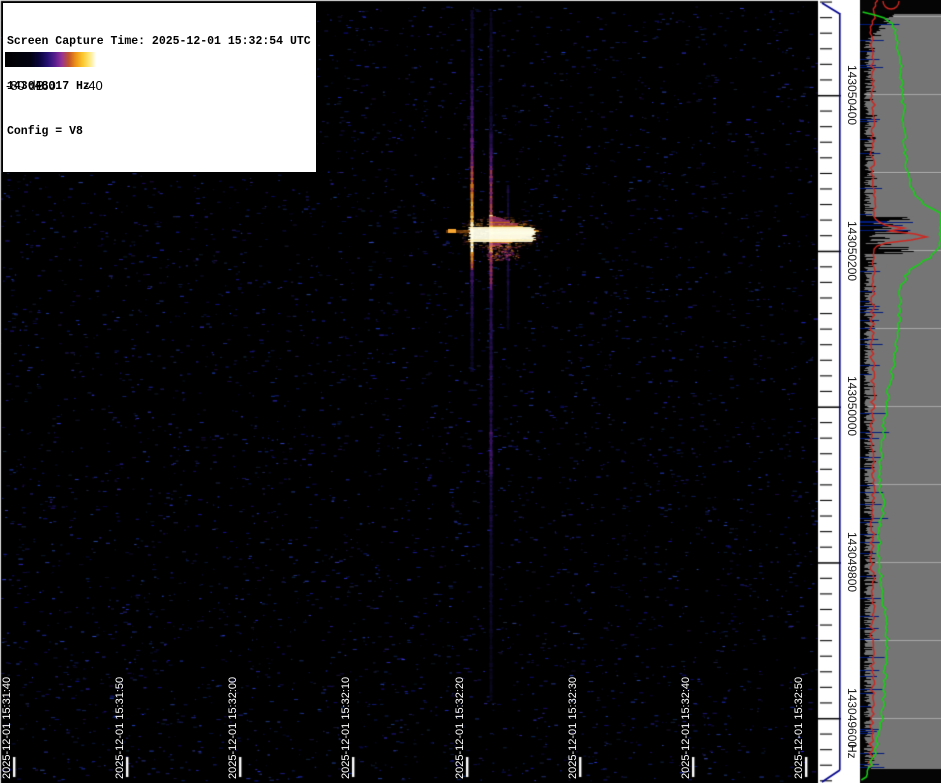 This screenshot has height=783, width=941. Describe the element at coordinates (573, 727) in the screenshot. I see `time-axis-label: 2025-12-01 15:32:30` at that location.